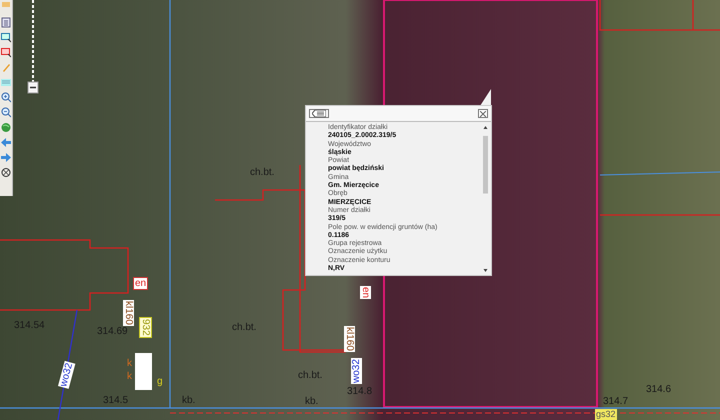  Describe the element at coordinates (606, 414) in the screenshot. I see `map-label: gs32` at that location.